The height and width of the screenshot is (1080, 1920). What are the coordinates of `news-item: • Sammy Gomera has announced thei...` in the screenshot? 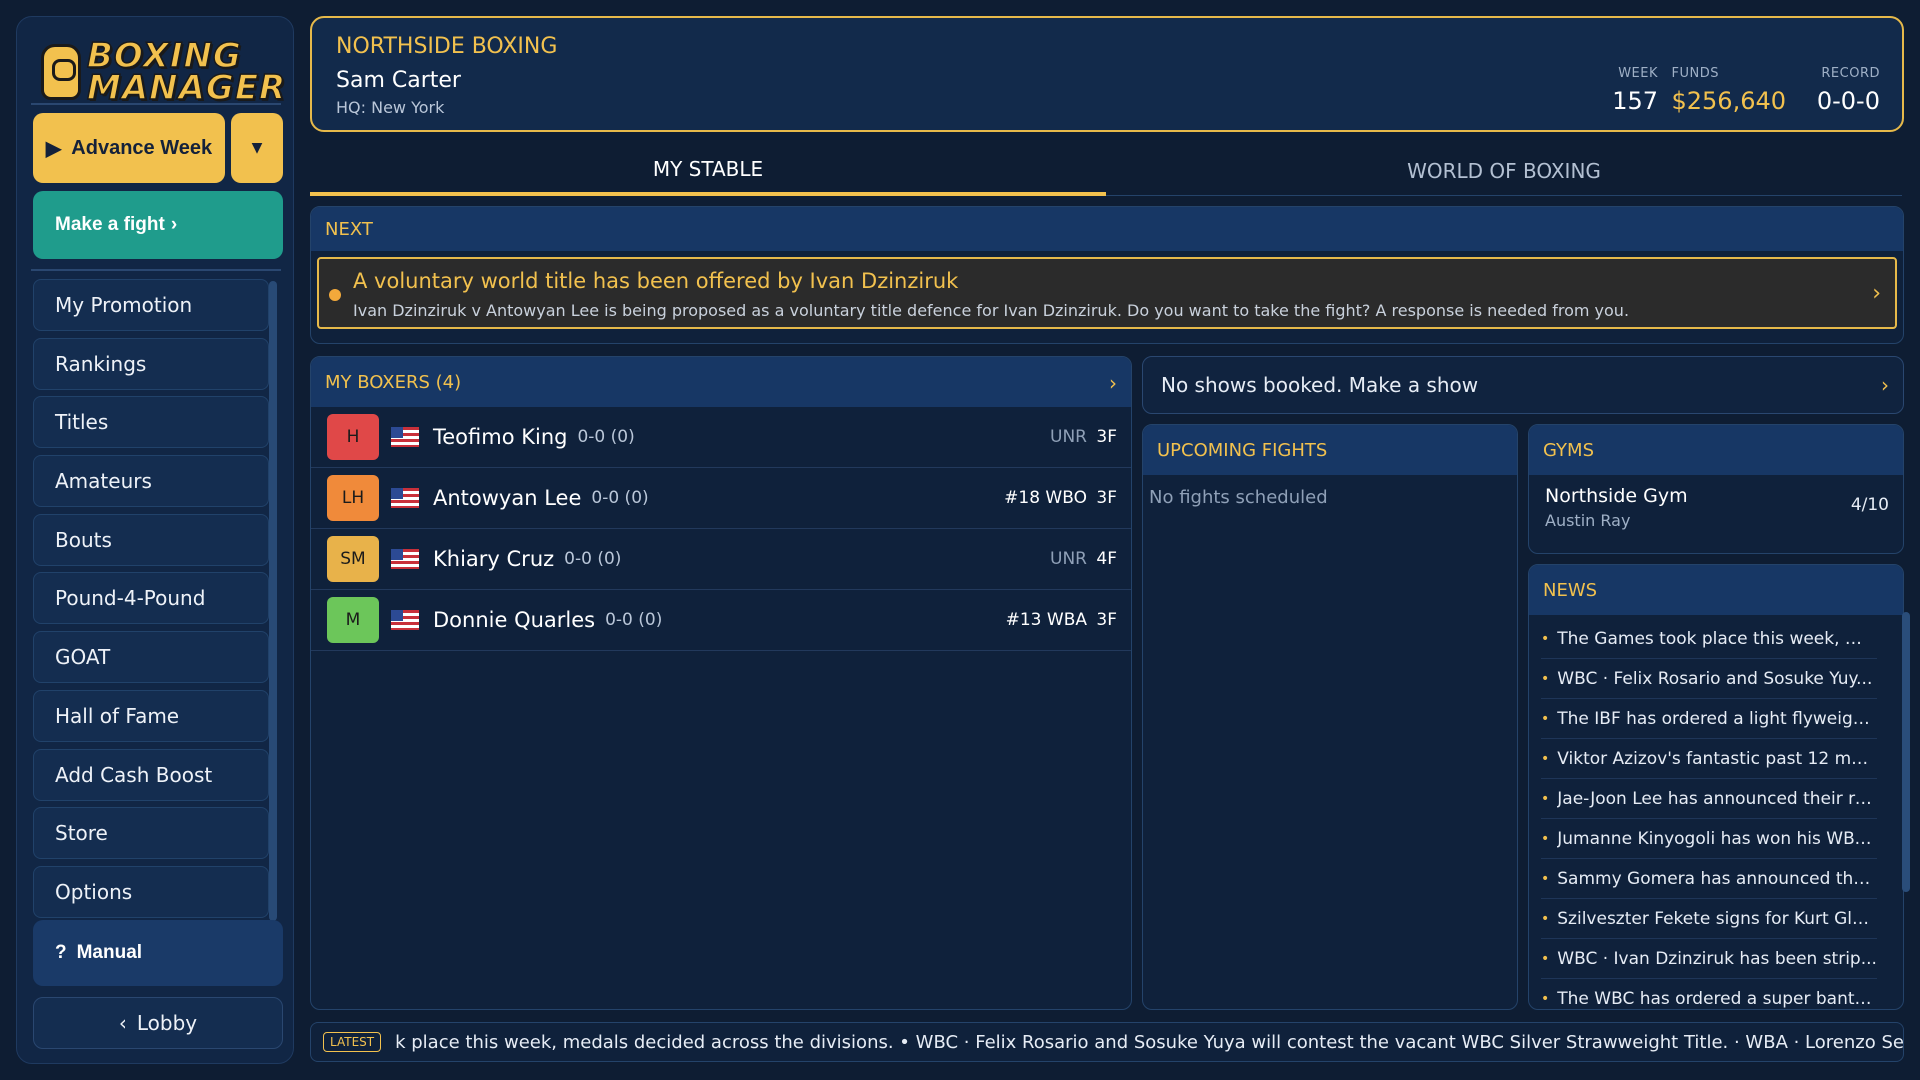 It's located at (1709, 879).